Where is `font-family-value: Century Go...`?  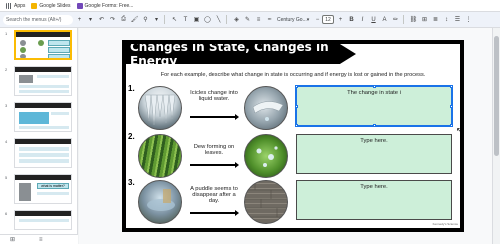
font-family-value: Century Go... is located at coordinates (292, 19).